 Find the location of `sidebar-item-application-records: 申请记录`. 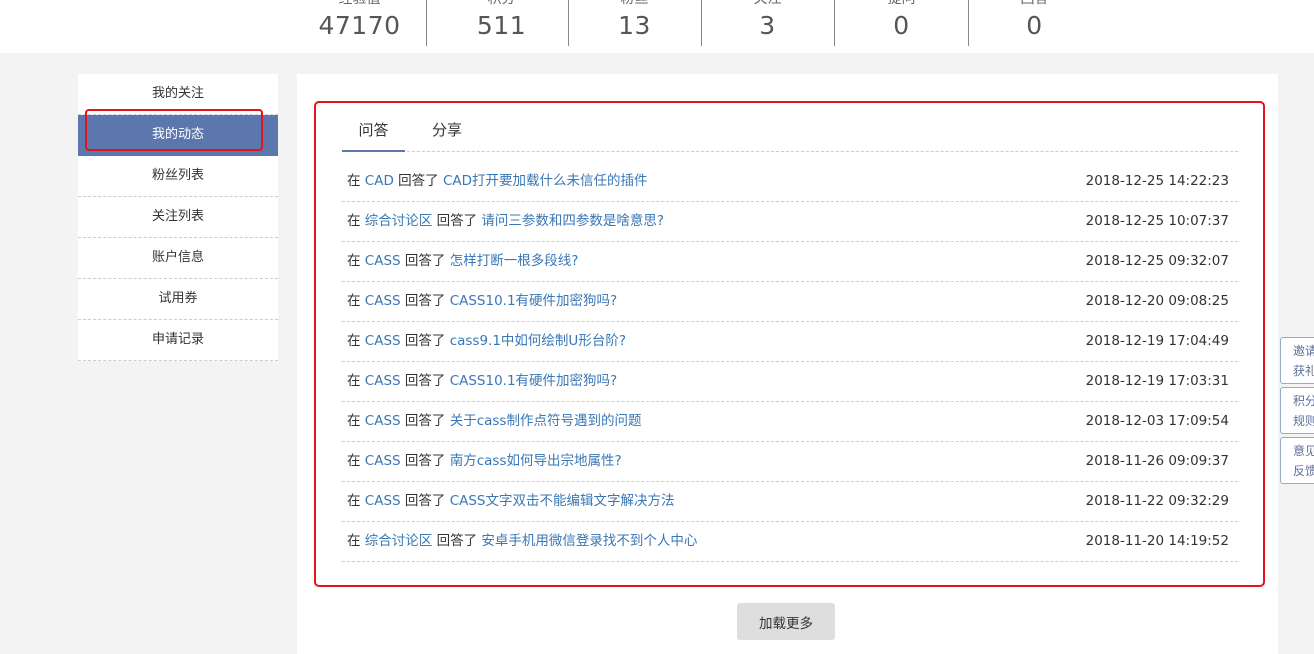

sidebar-item-application-records: 申请记录 is located at coordinates (178, 340).